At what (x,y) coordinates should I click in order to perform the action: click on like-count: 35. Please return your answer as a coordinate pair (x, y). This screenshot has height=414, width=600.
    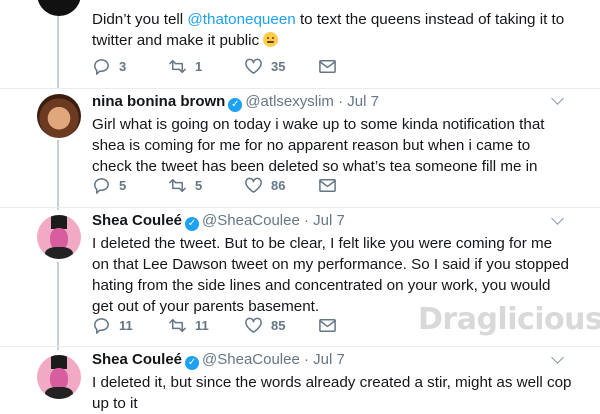
    Looking at the image, I should click on (278, 66).